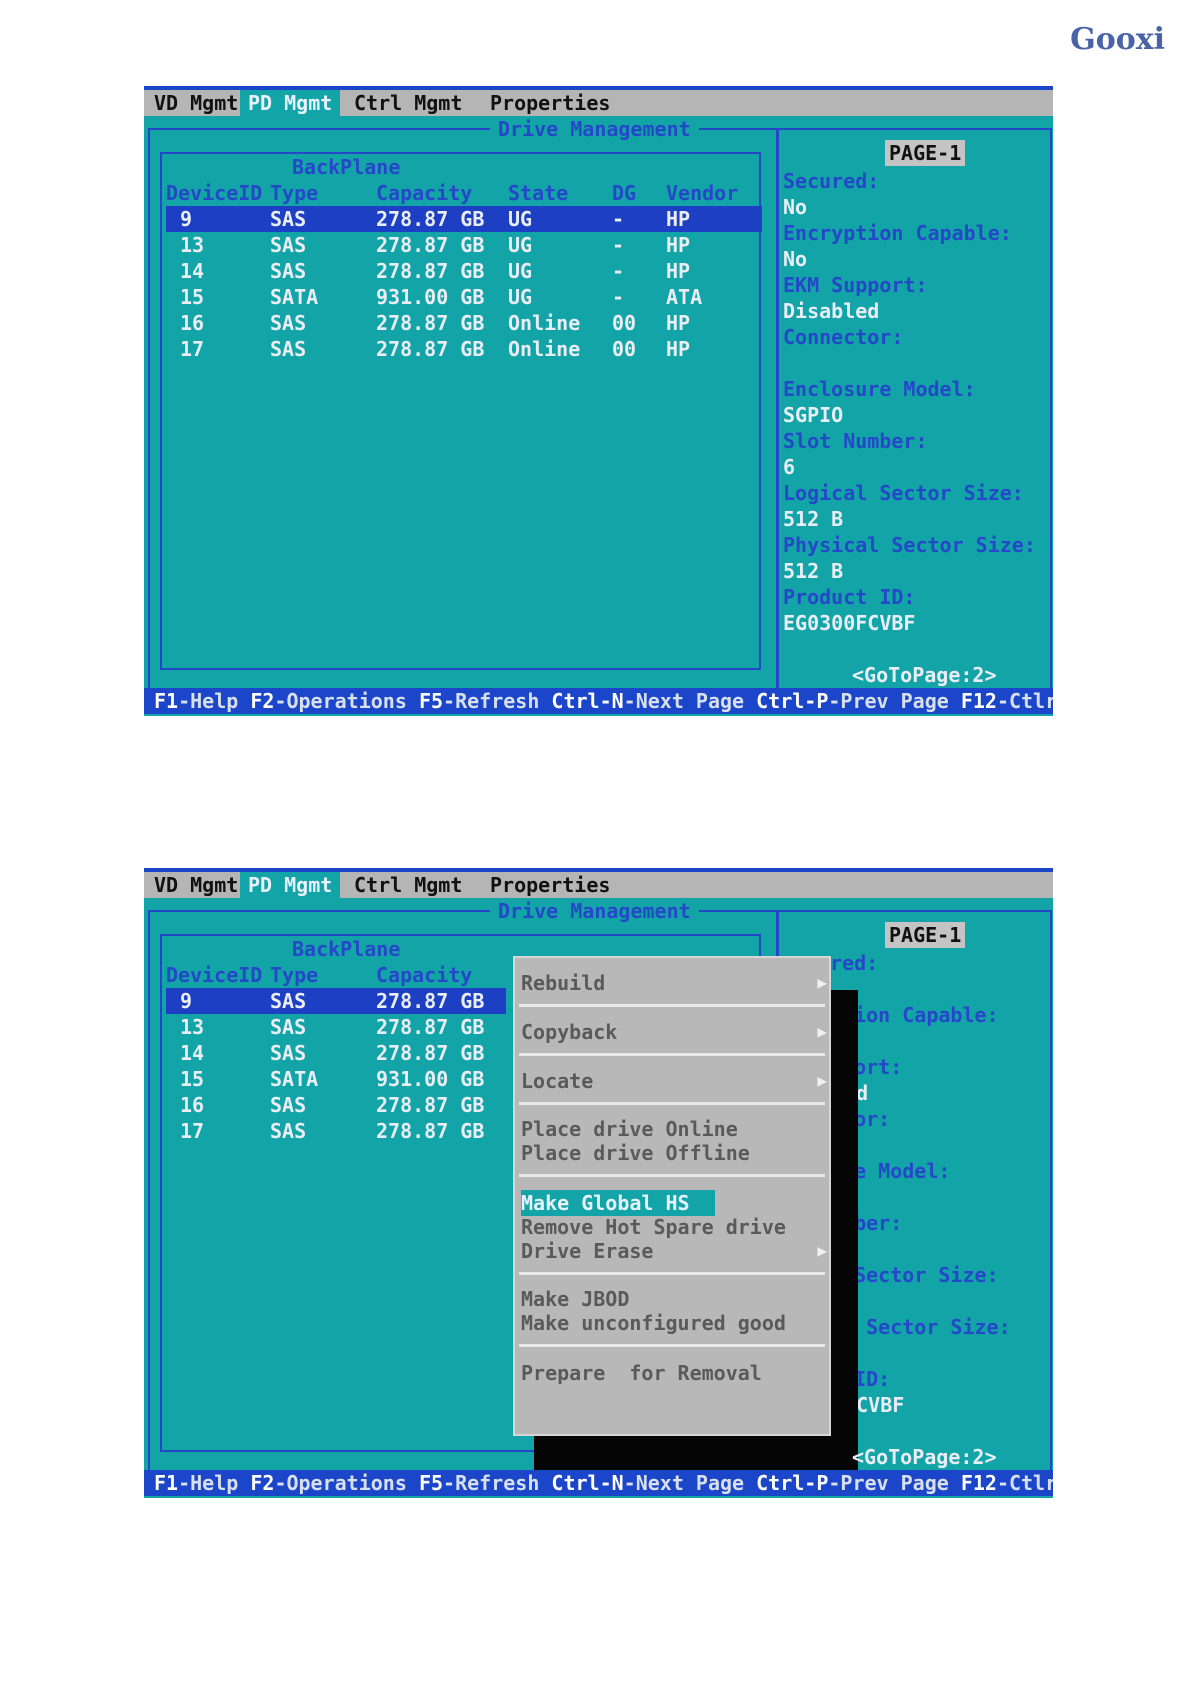 The width and height of the screenshot is (1191, 1684). I want to click on drive-row: 16 SAS 278.87 GB Online 00 HP, so click(464, 323).